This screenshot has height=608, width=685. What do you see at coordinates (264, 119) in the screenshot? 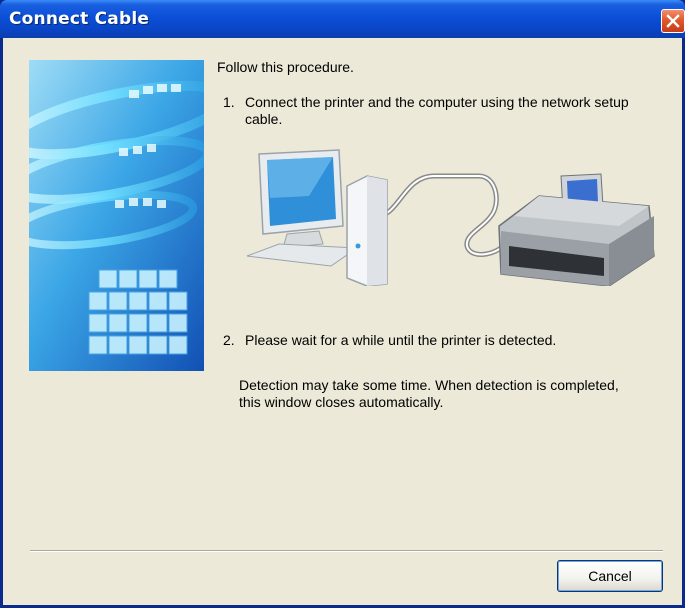
I see `step1-text-line2: cable.` at bounding box center [264, 119].